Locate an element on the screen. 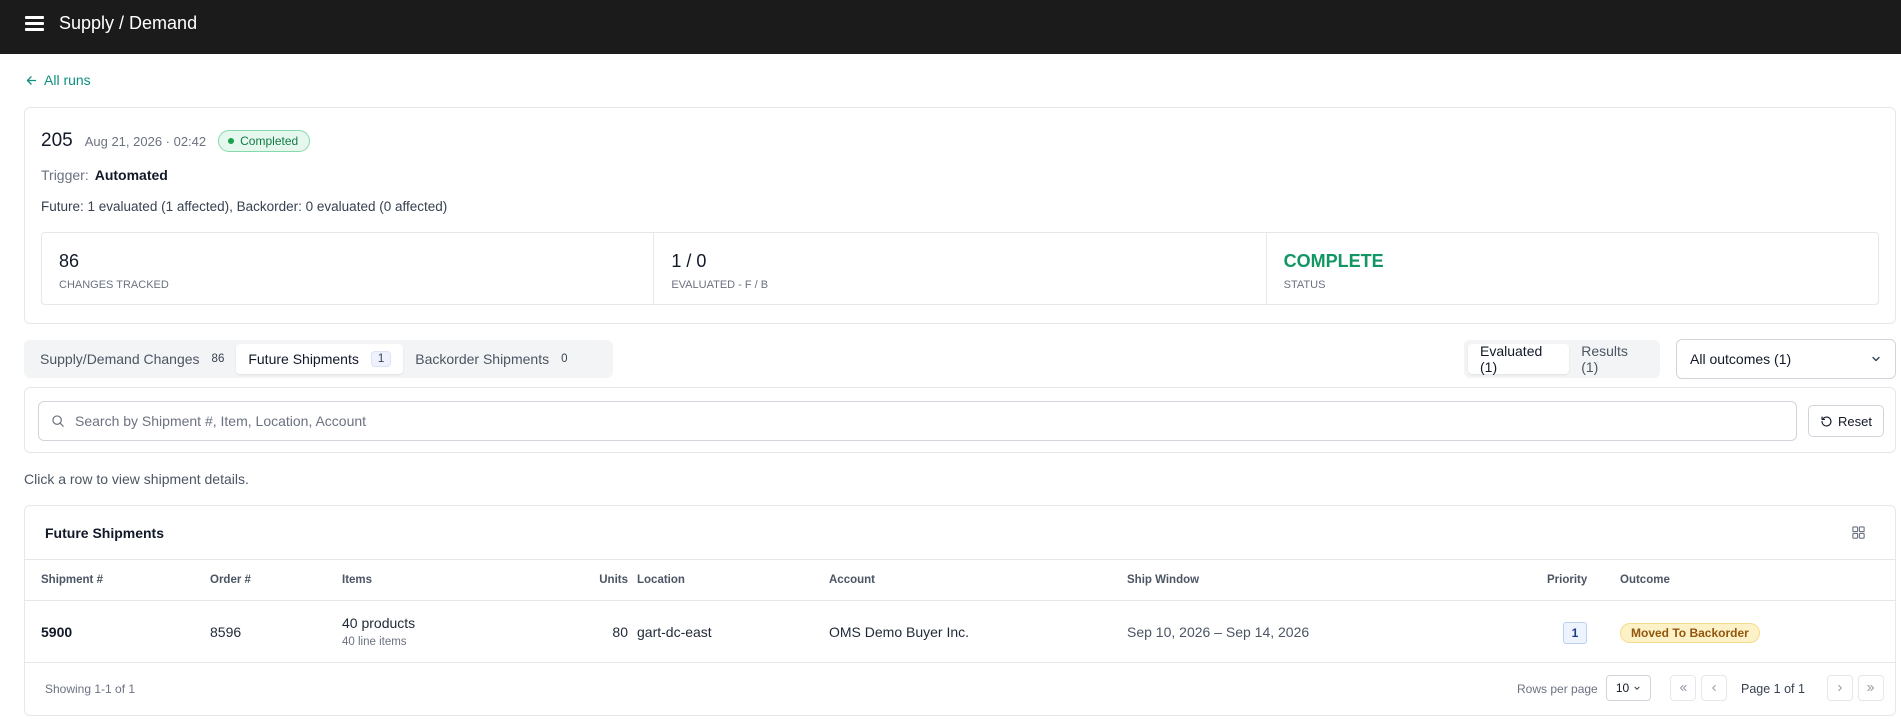 This screenshot has width=1901, height=719. cell-location: gart-dc-east is located at coordinates (674, 632).